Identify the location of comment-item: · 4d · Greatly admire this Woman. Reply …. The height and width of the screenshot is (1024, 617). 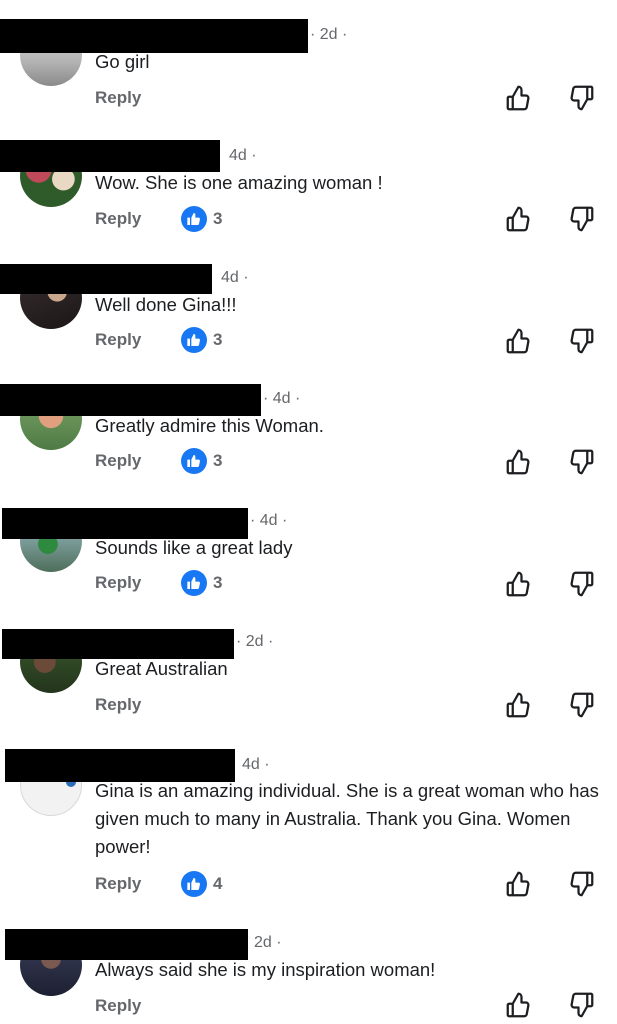
(308, 424).